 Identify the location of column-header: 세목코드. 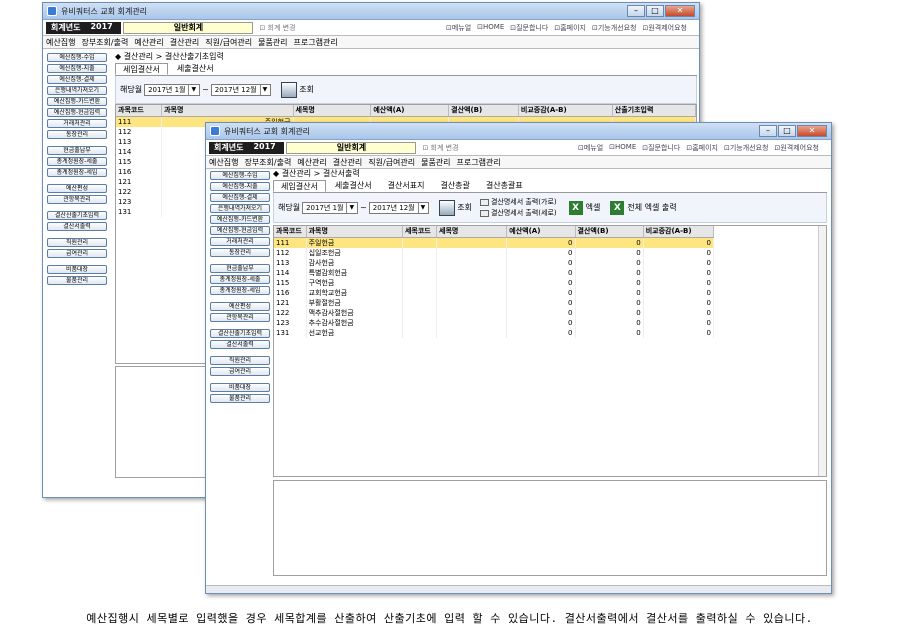
(420, 232).